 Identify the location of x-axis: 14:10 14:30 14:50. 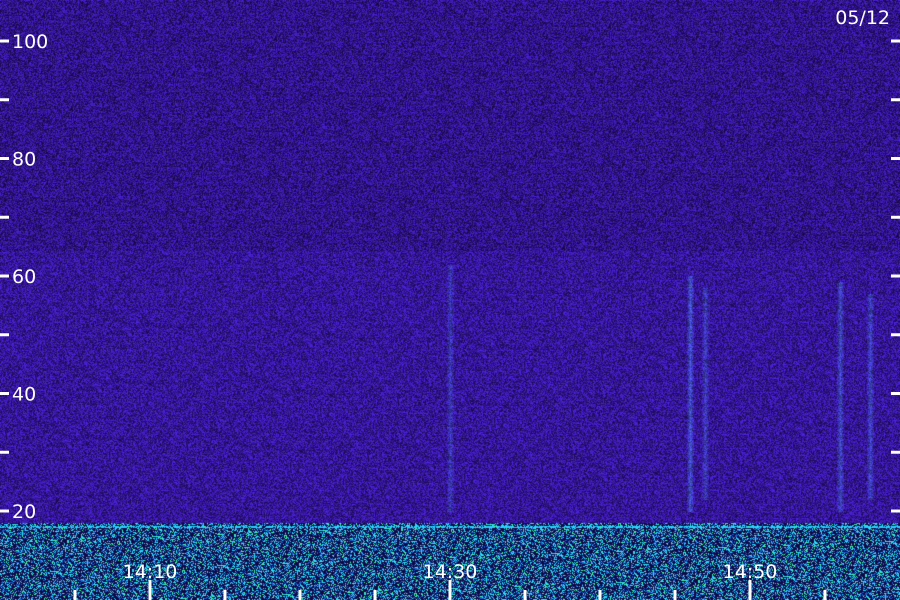
(450, 580).